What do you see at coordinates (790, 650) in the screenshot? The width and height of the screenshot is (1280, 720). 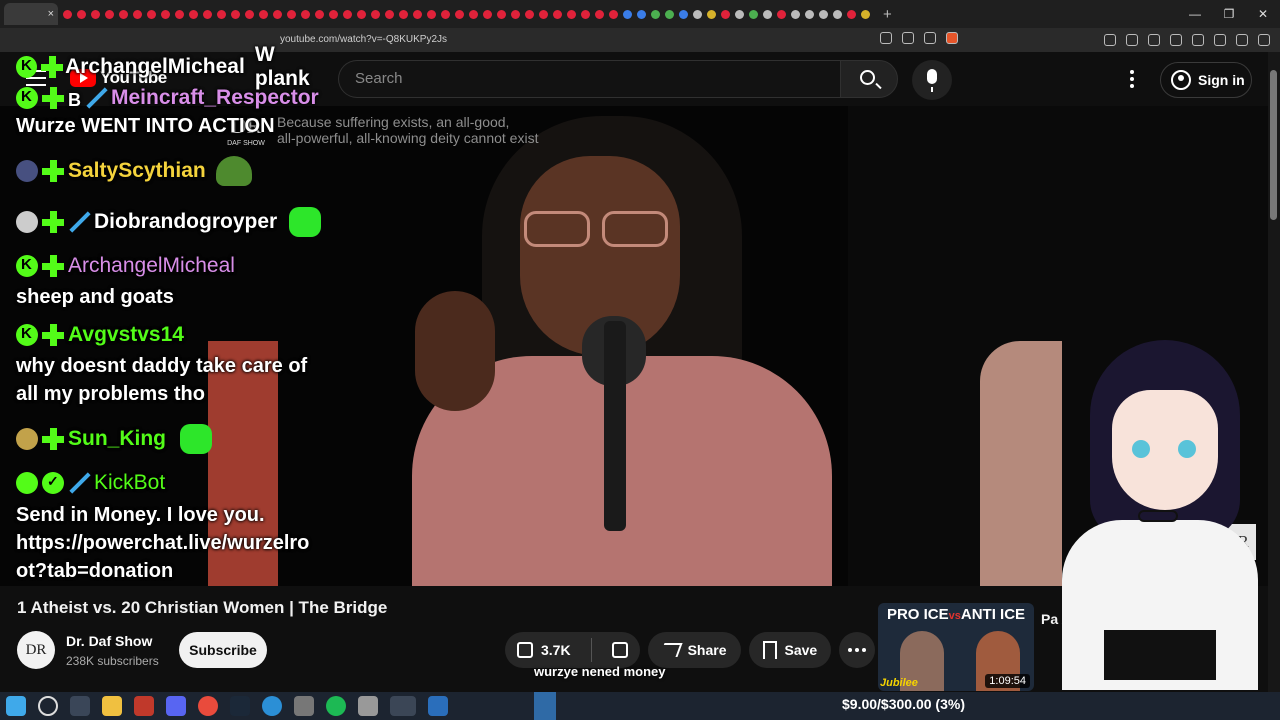 I see `save-button: Save` at bounding box center [790, 650].